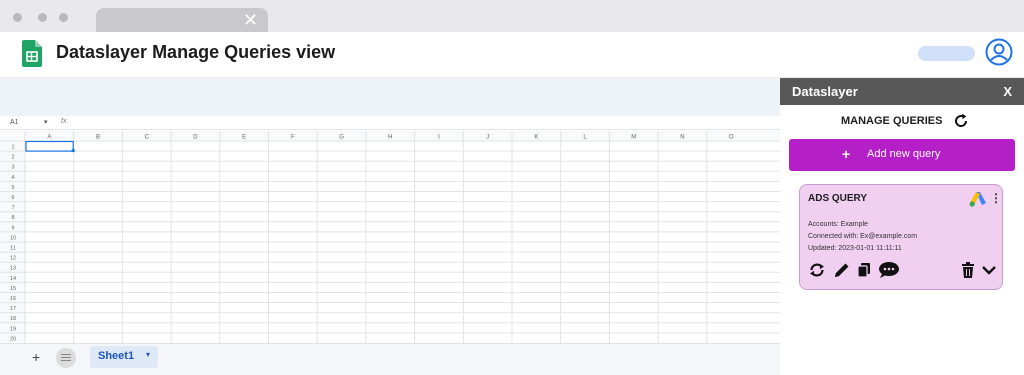 Image resolution: width=1024 pixels, height=375 pixels. Describe the element at coordinates (842, 270) in the screenshot. I see `pencil-icon` at that location.